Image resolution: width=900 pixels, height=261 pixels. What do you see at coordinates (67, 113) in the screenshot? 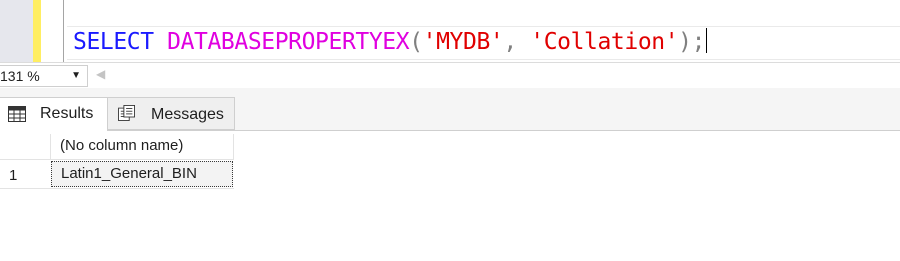
I see `tab-results-label: Results` at bounding box center [67, 113].